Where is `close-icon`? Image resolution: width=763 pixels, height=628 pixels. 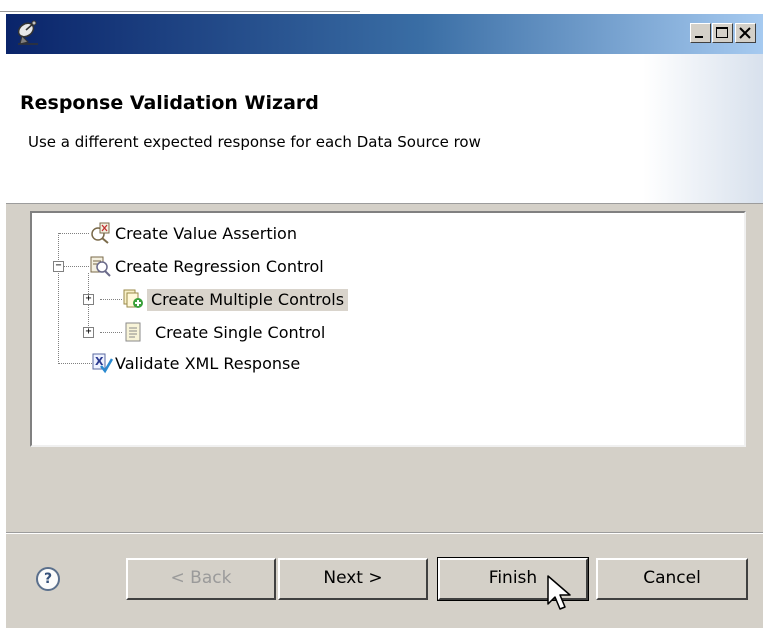 close-icon is located at coordinates (745, 33).